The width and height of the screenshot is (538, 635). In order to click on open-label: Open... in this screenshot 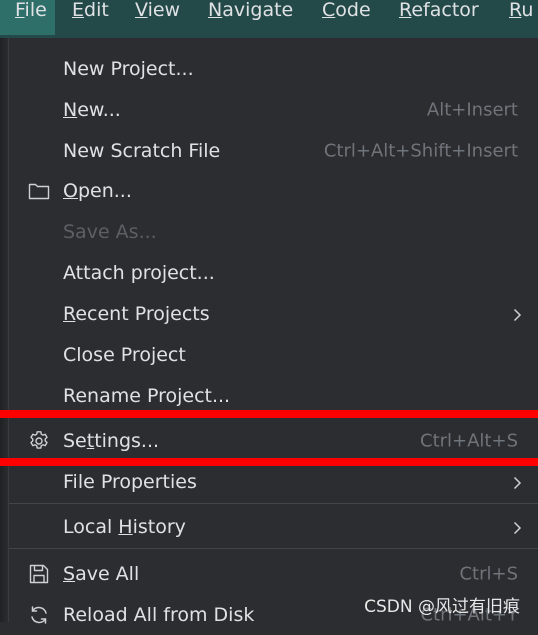, I will do `click(97, 191)`.